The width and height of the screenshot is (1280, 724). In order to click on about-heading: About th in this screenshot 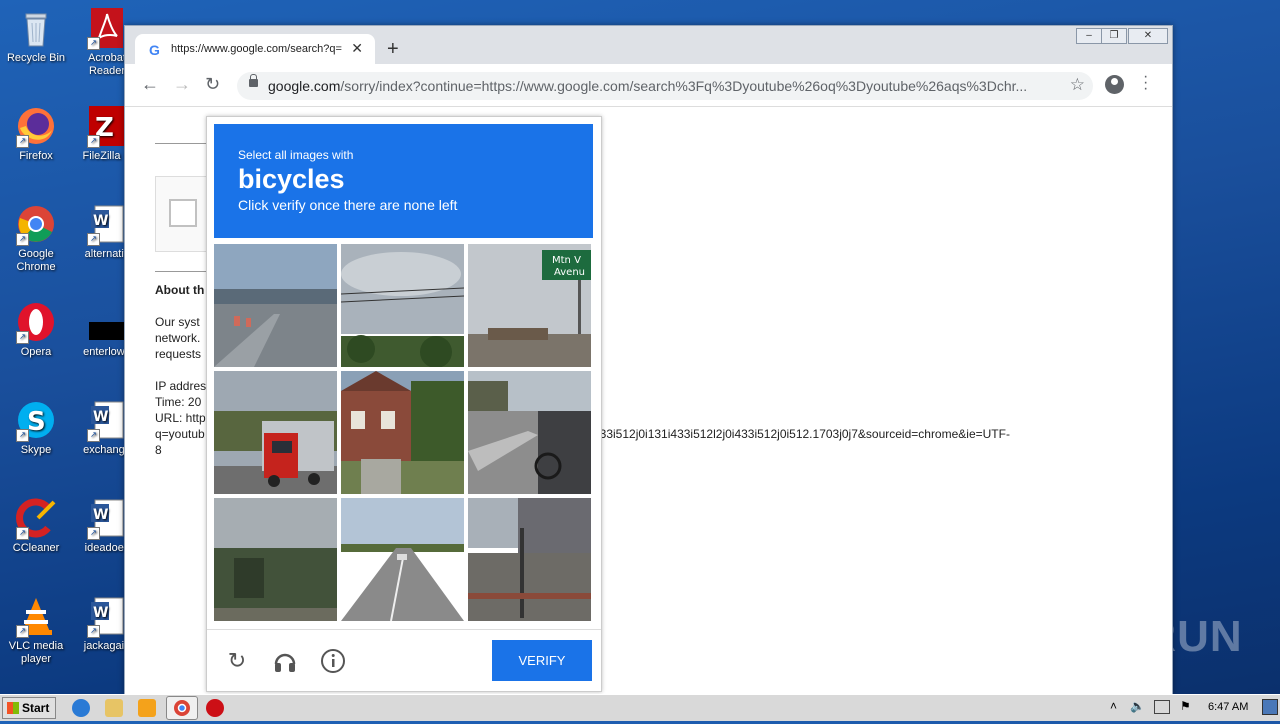, I will do `click(180, 290)`.